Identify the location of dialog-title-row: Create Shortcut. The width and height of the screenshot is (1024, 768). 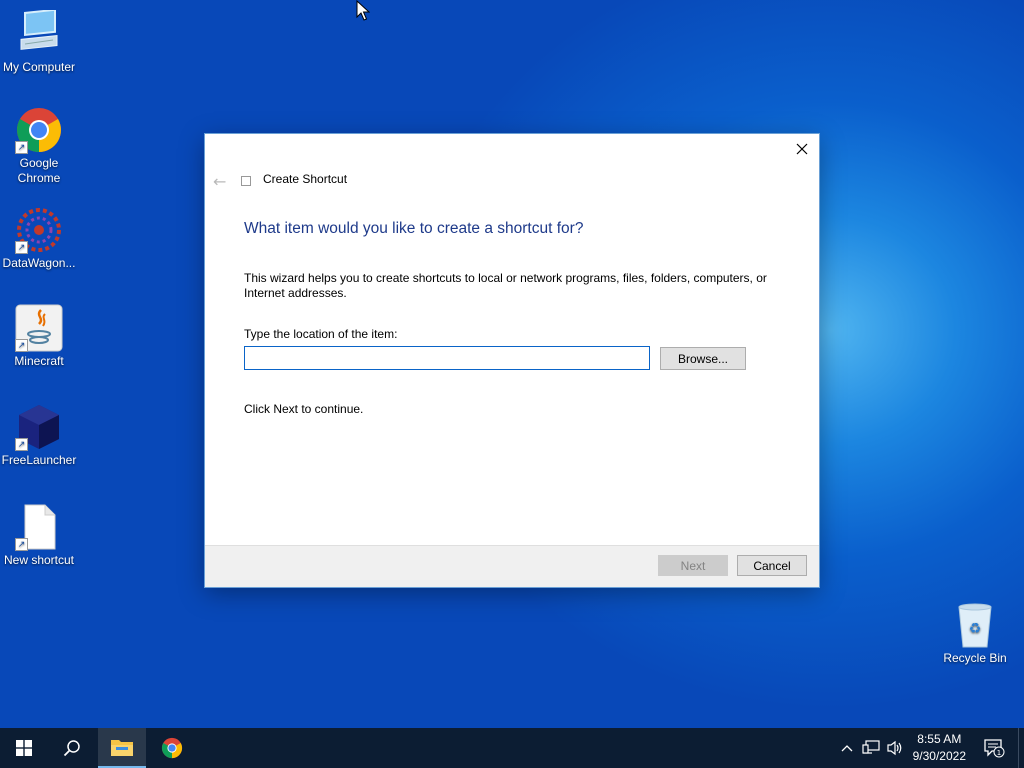
(294, 179).